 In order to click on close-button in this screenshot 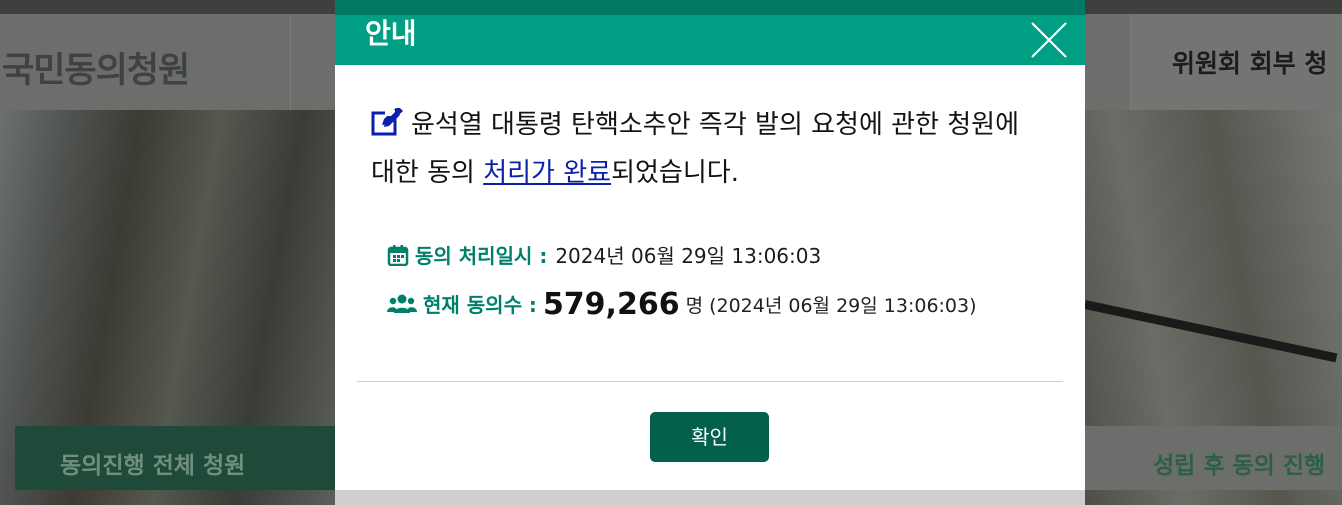, I will do `click(1049, 40)`.